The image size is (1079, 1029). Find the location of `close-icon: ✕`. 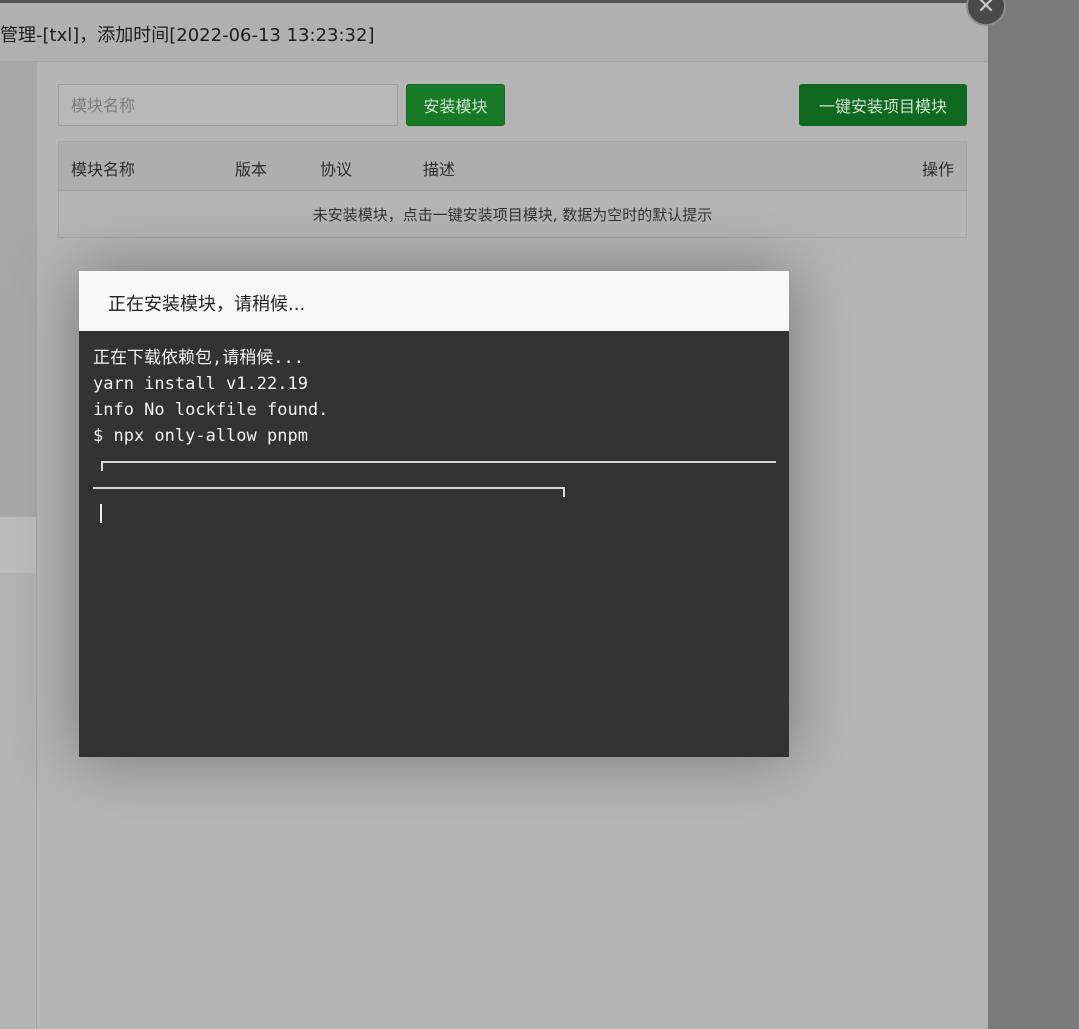

close-icon: ✕ is located at coordinates (986, 9).